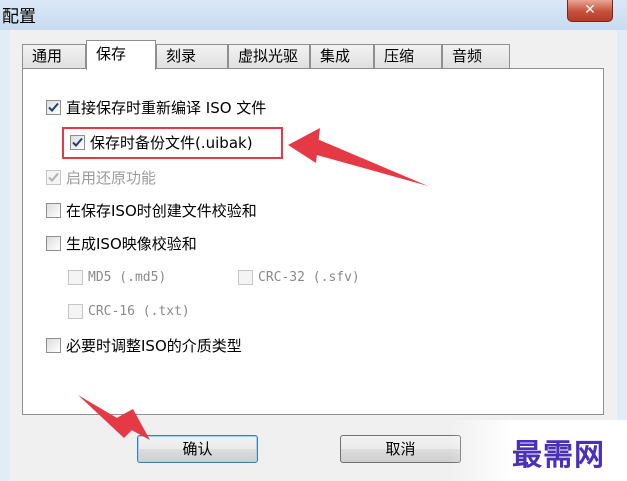 The width and height of the screenshot is (627, 481). What do you see at coordinates (358, 157) in the screenshot?
I see `arrow-to-backup-option` at bounding box center [358, 157].